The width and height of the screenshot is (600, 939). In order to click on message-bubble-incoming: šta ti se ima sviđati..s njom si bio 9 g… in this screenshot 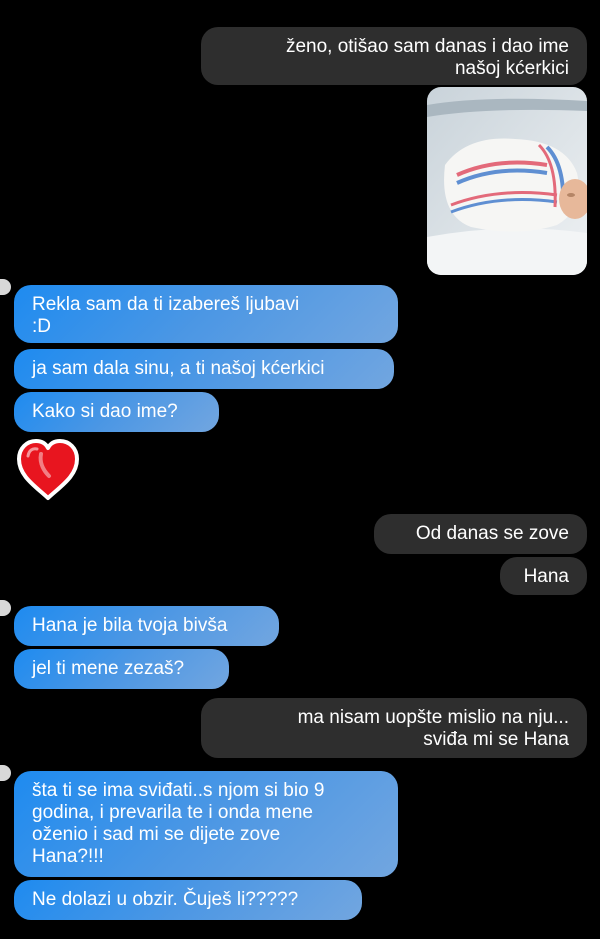, I will do `click(206, 824)`.